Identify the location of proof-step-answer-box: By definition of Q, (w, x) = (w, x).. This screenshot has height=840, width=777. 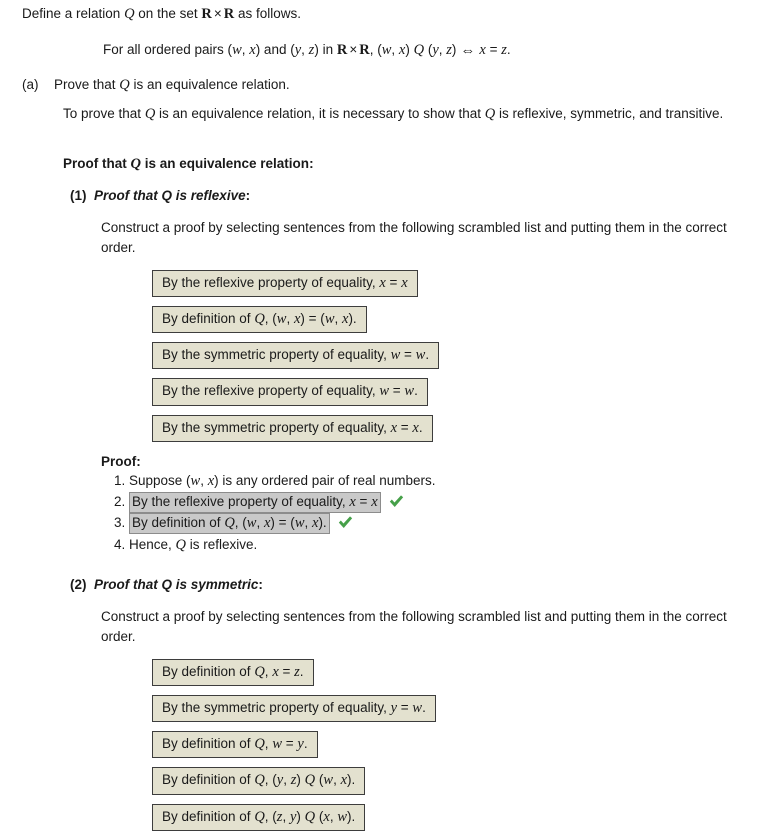
(229, 524).